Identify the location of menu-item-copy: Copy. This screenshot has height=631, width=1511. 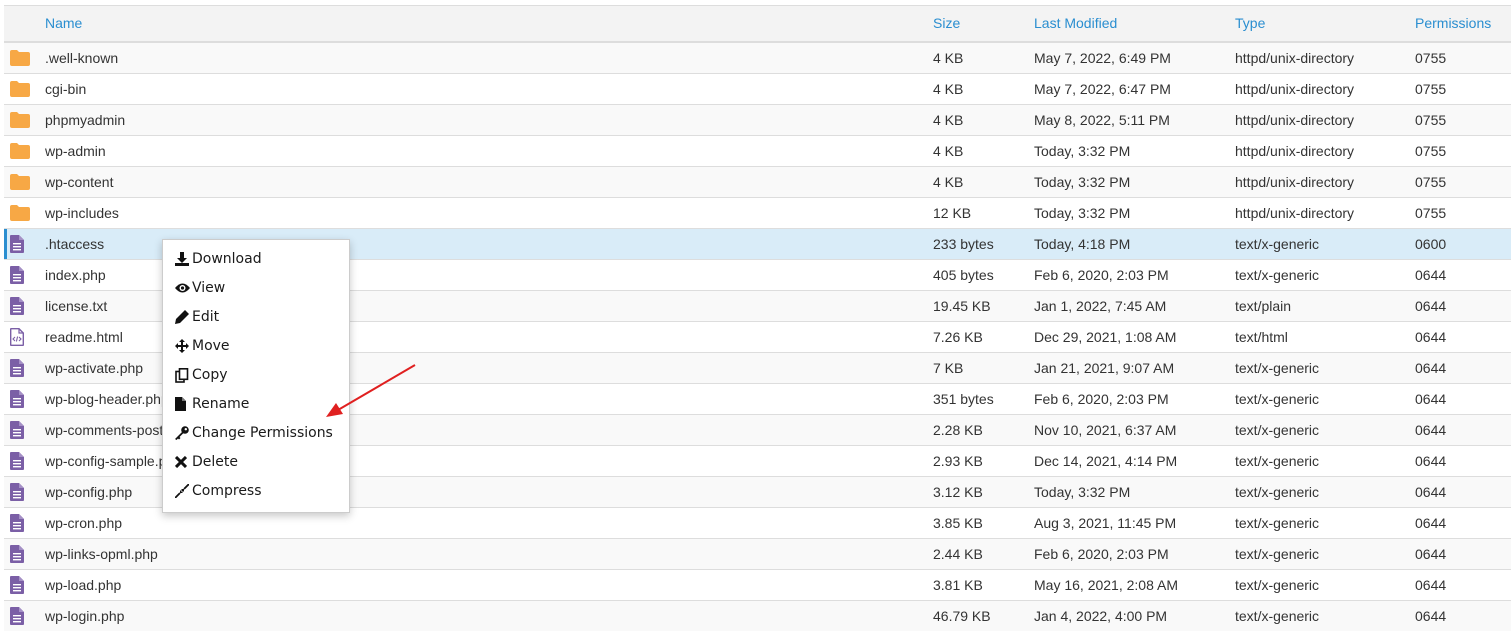
(201, 375).